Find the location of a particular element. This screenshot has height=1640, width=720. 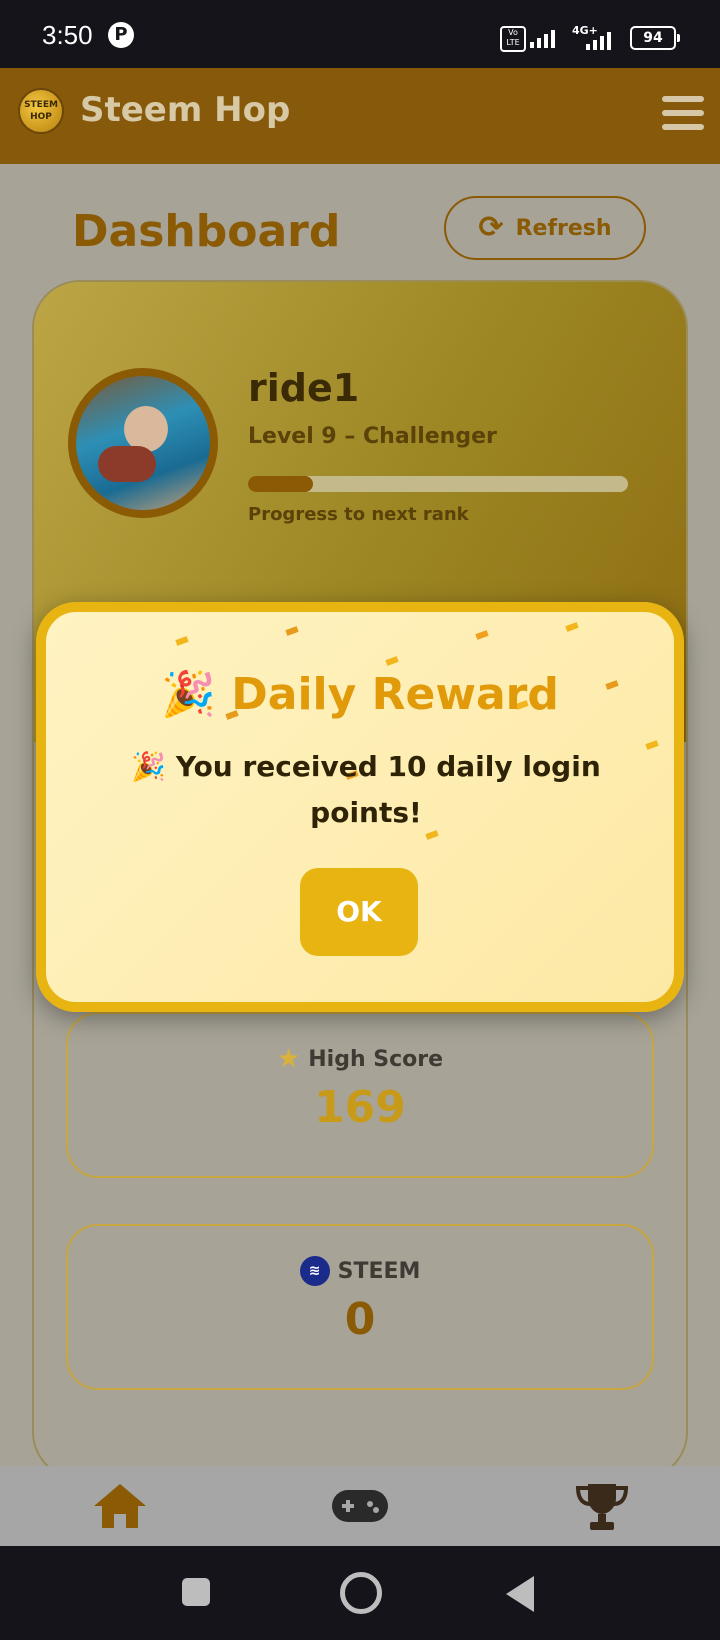

modal-message: 🎉 You received 10 daily login points! is located at coordinates (366, 790).